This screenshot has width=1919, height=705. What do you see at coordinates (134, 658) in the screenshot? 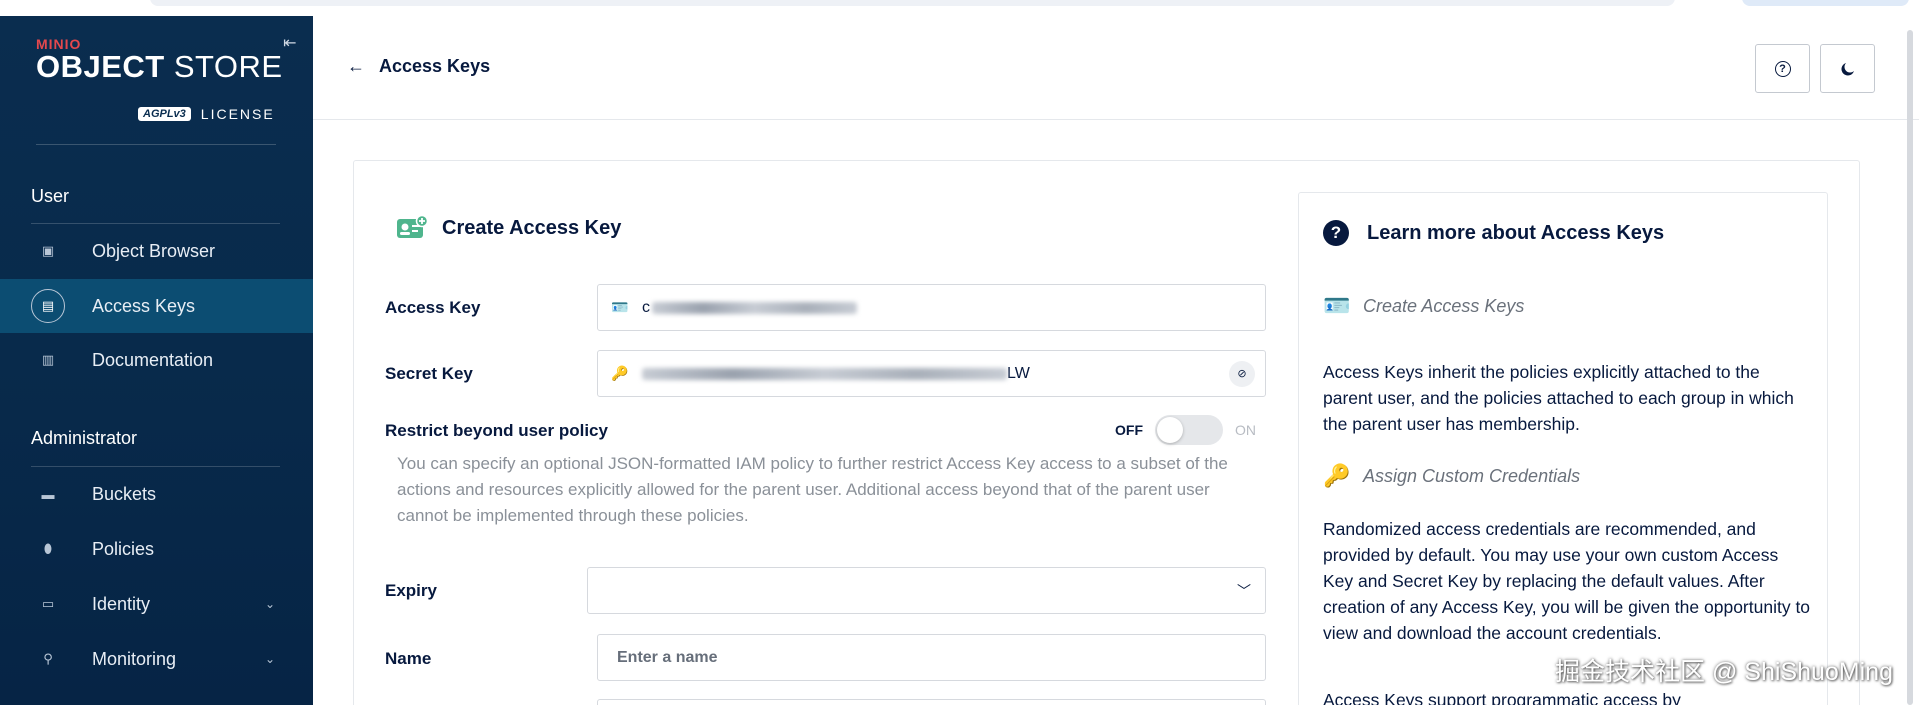
I see `sidebar-item-label: Monitoring` at bounding box center [134, 658].